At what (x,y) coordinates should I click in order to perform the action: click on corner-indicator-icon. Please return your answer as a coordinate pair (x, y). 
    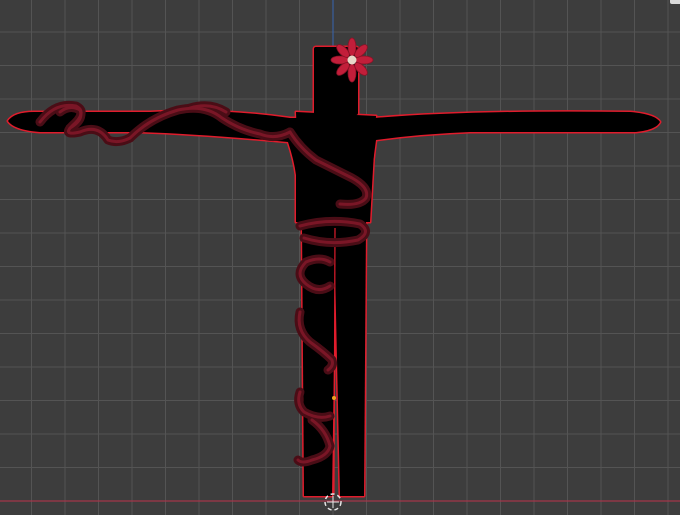
    Looking at the image, I should click on (675, 2).